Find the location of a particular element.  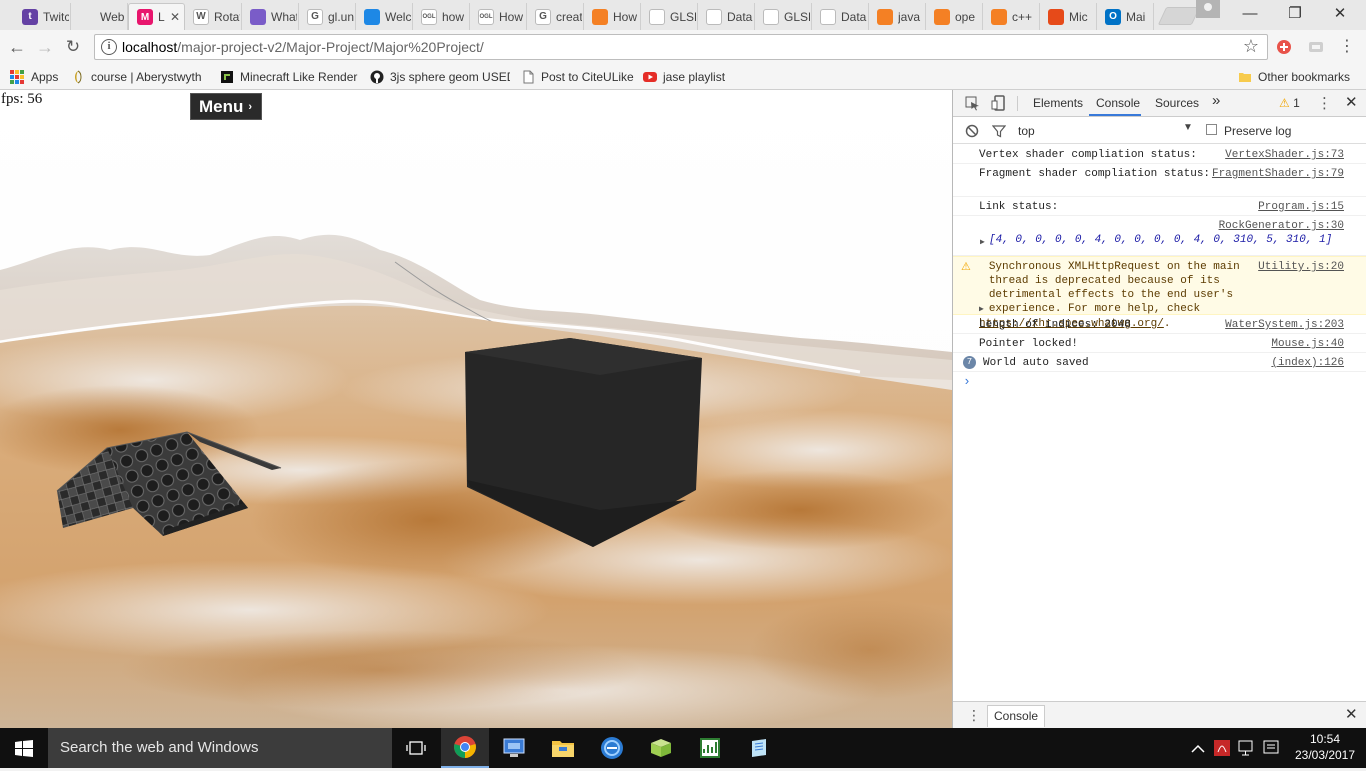

file-explorer-icon is located at coordinates (563, 748).